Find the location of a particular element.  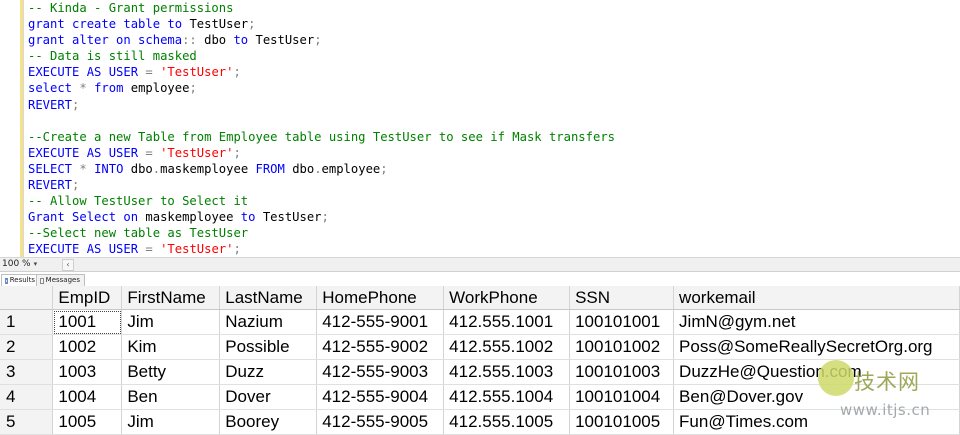

table-cell: Ben is located at coordinates (171, 397).